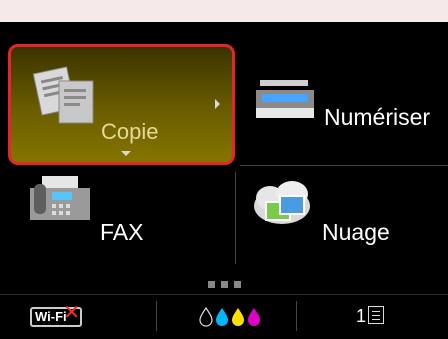  What do you see at coordinates (361, 316) in the screenshot?
I see `queue-count: 1` at bounding box center [361, 316].